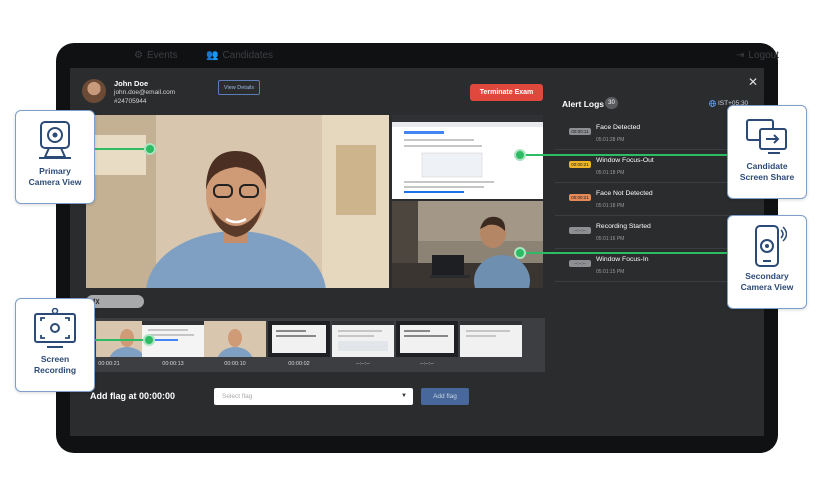 The height and width of the screenshot is (500, 824). Describe the element at coordinates (624, 193) in the screenshot. I see `alert-label: Face Not Detected` at that location.